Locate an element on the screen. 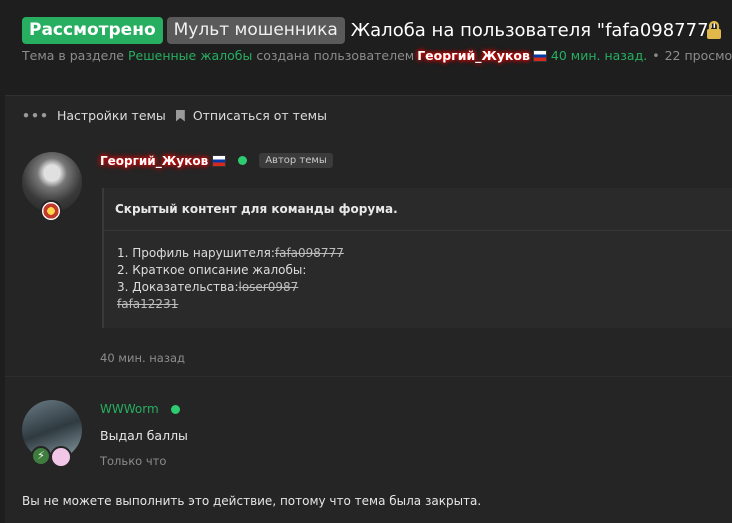  bookmark-icon is located at coordinates (180, 115).